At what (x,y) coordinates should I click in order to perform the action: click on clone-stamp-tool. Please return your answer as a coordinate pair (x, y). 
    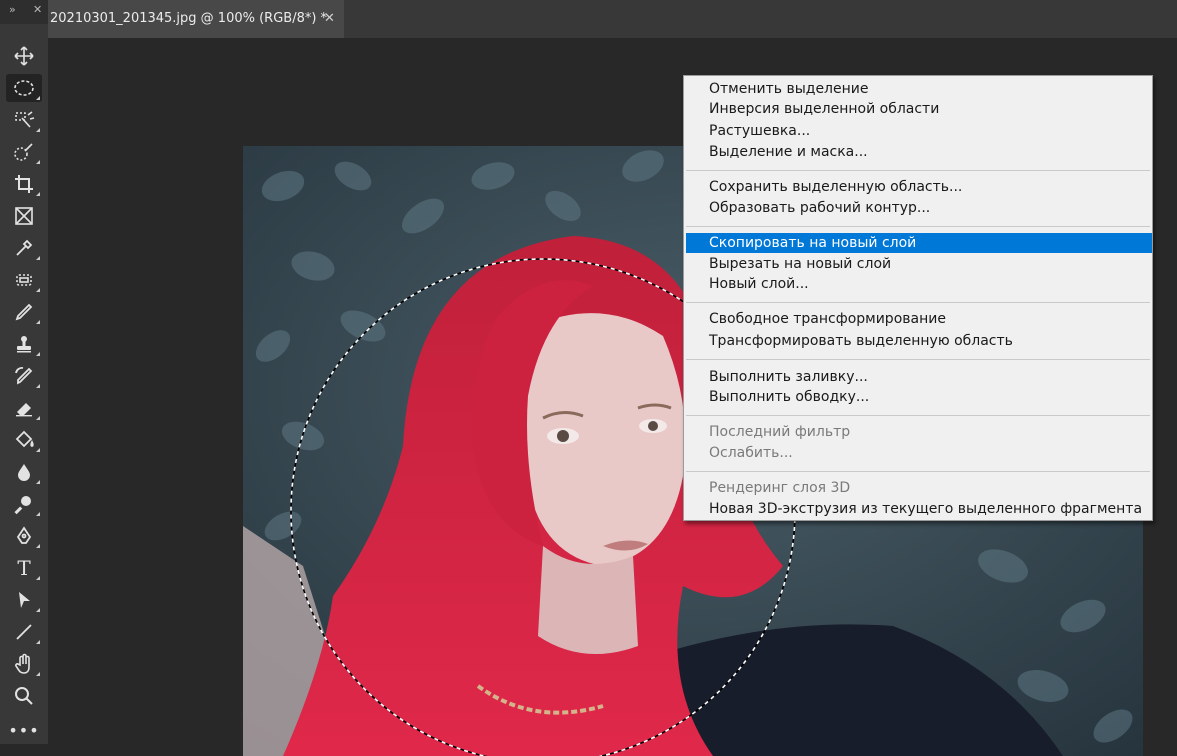
    Looking at the image, I should click on (24, 344).